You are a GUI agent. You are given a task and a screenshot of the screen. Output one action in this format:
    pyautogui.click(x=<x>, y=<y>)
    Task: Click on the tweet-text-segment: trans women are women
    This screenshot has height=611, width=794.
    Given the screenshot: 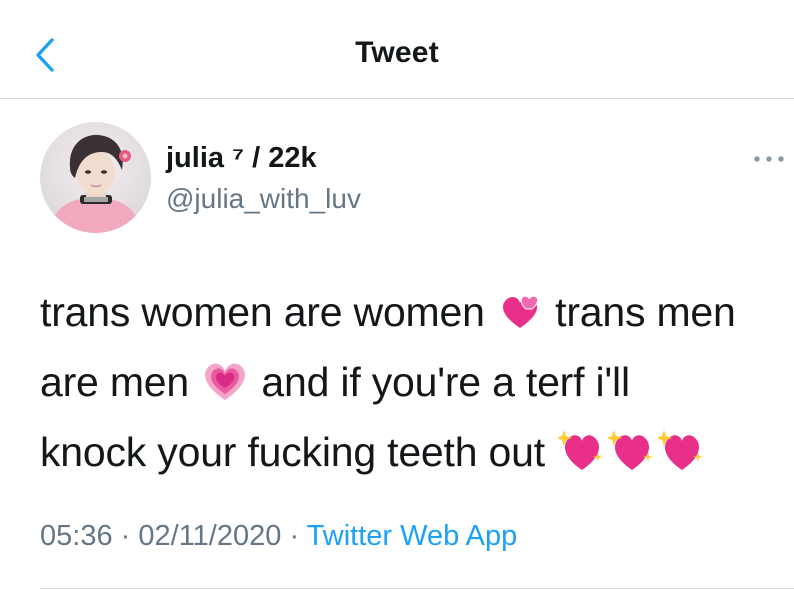 What is the action you would take?
    pyautogui.click(x=262, y=312)
    